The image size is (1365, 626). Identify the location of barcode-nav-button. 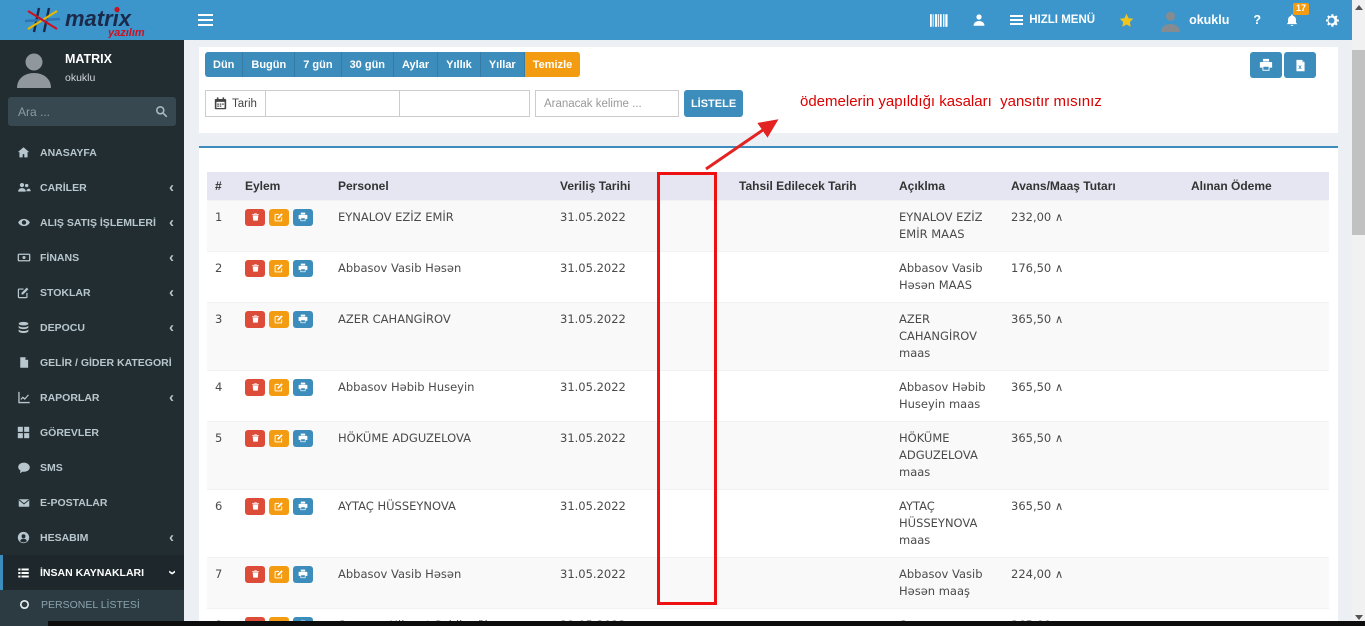
(939, 20).